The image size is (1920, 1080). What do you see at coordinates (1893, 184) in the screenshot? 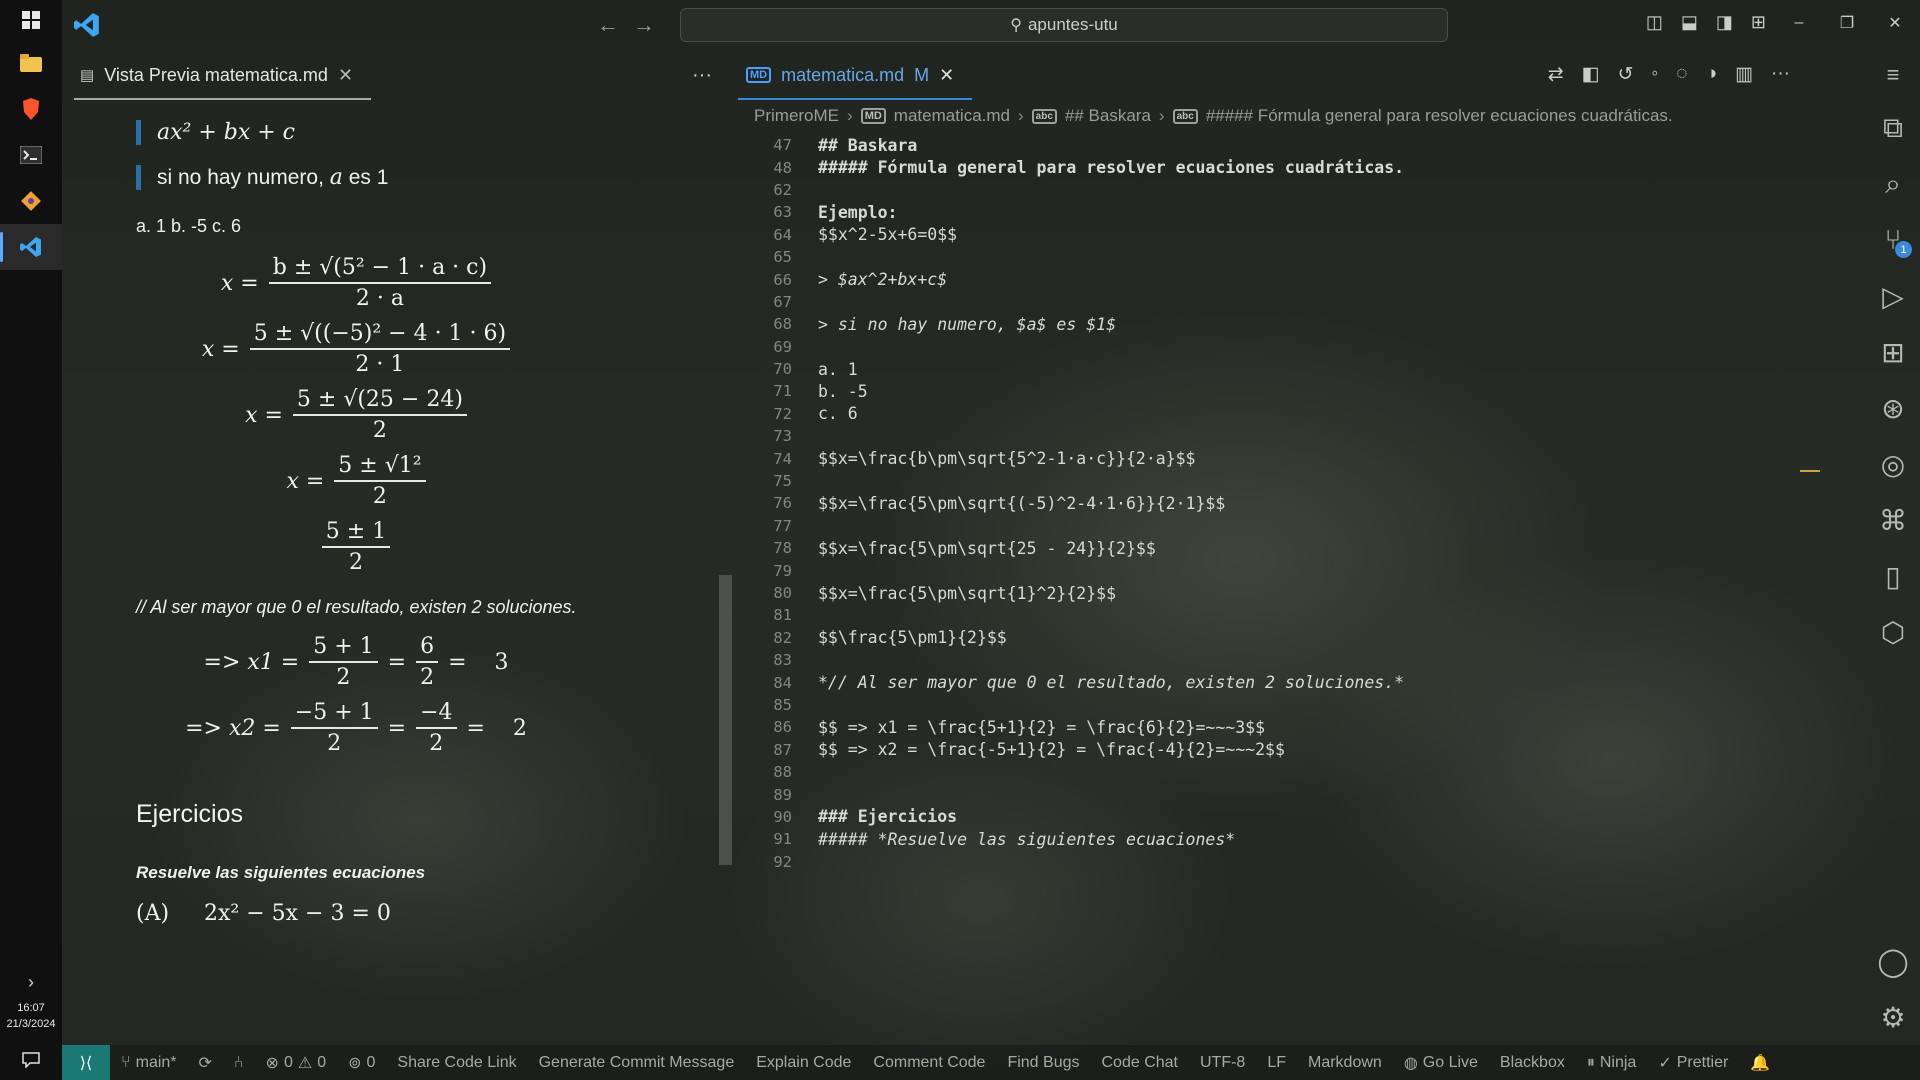
I see `search-icon: ⌕` at bounding box center [1893, 184].